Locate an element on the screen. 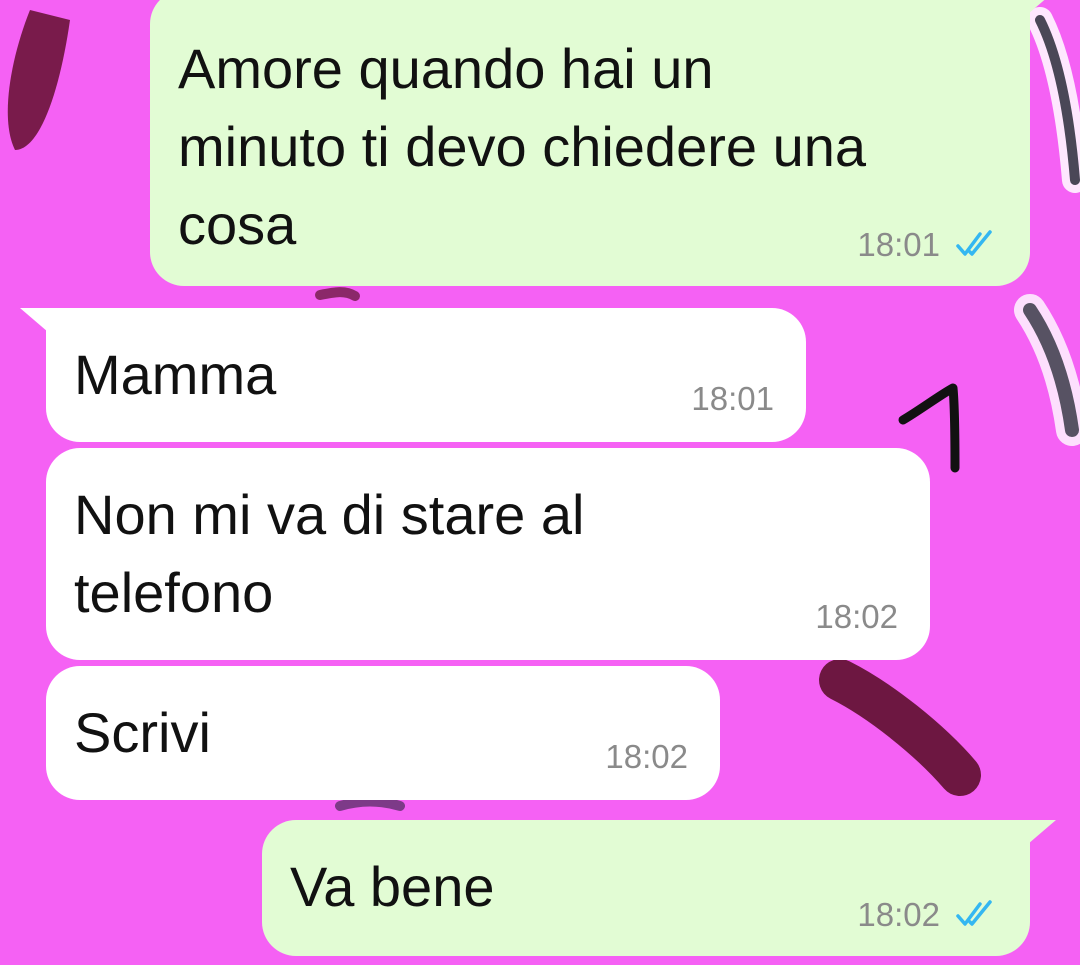 Image resolution: width=1080 pixels, height=965 pixels. message-text: Scrivi is located at coordinates (142, 732).